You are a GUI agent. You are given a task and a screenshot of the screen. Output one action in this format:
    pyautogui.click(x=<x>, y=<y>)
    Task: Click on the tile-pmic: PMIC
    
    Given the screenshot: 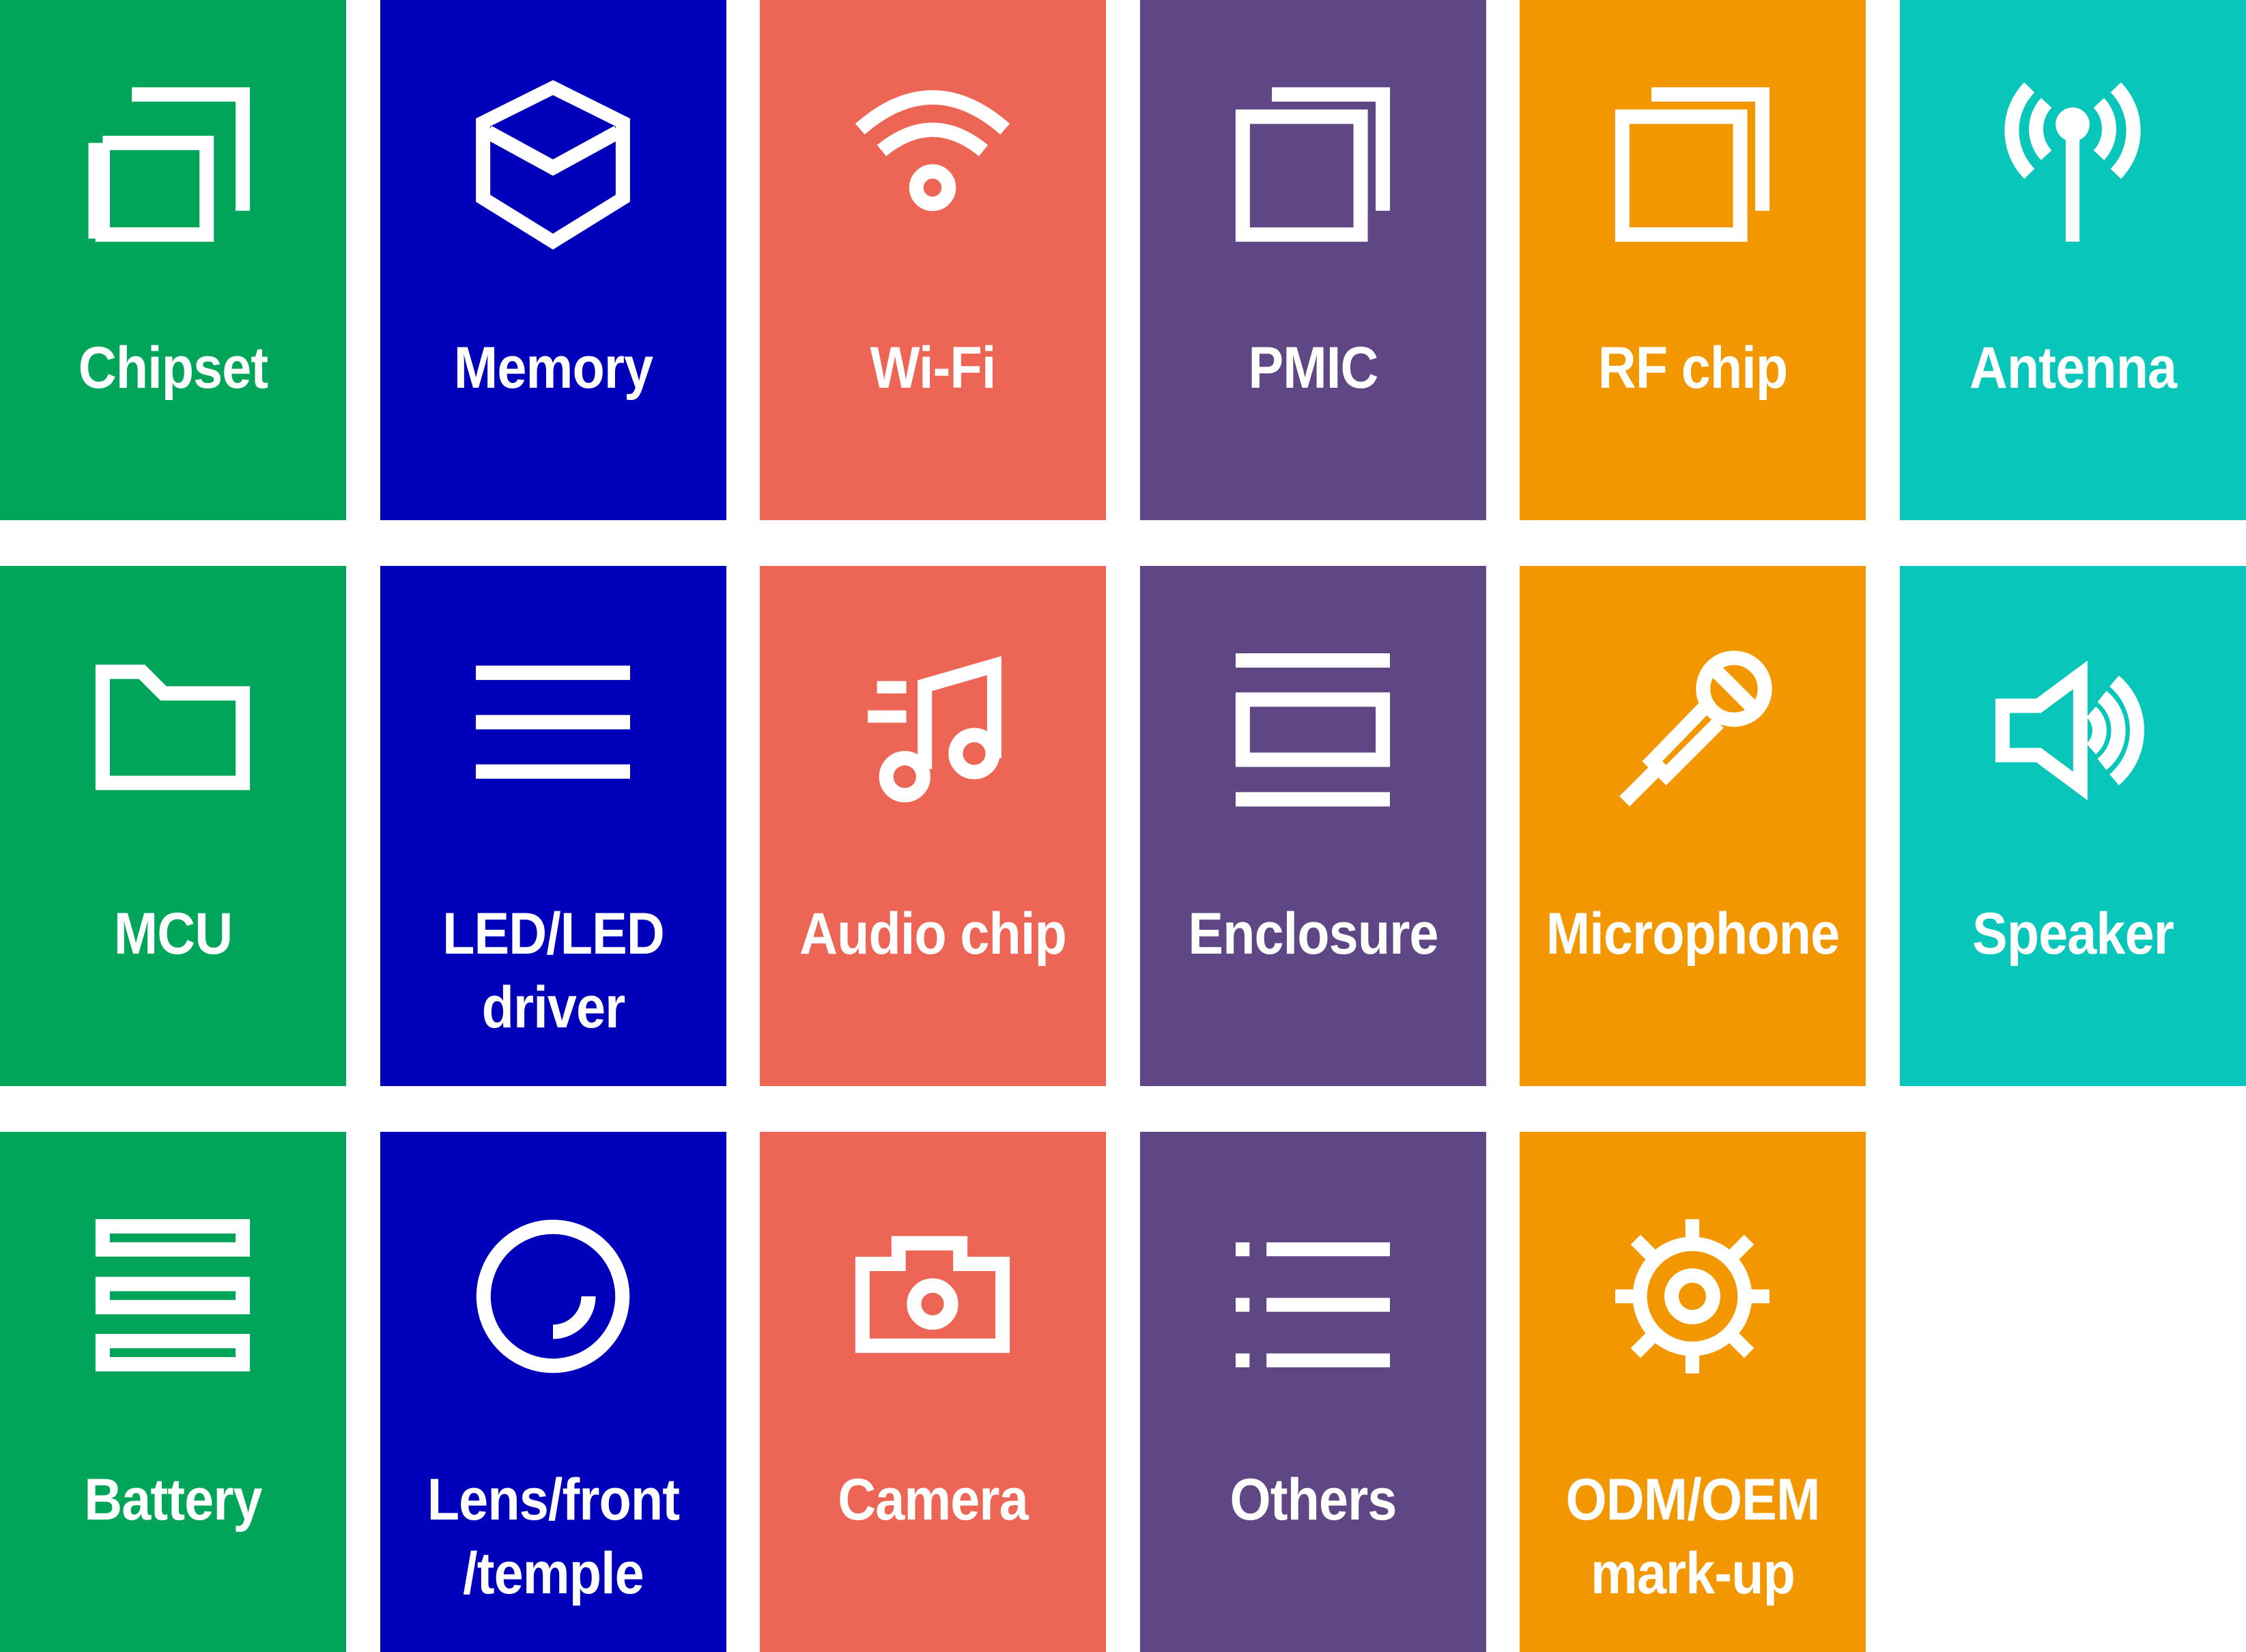 What is the action you would take?
    pyautogui.click(x=1313, y=260)
    